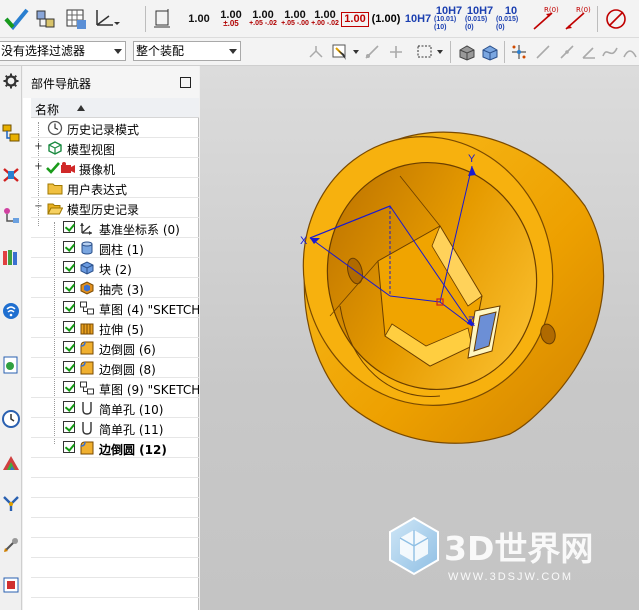 The width and height of the screenshot is (639, 610). I want to click on rectangle-select-icon, so click(425, 52).